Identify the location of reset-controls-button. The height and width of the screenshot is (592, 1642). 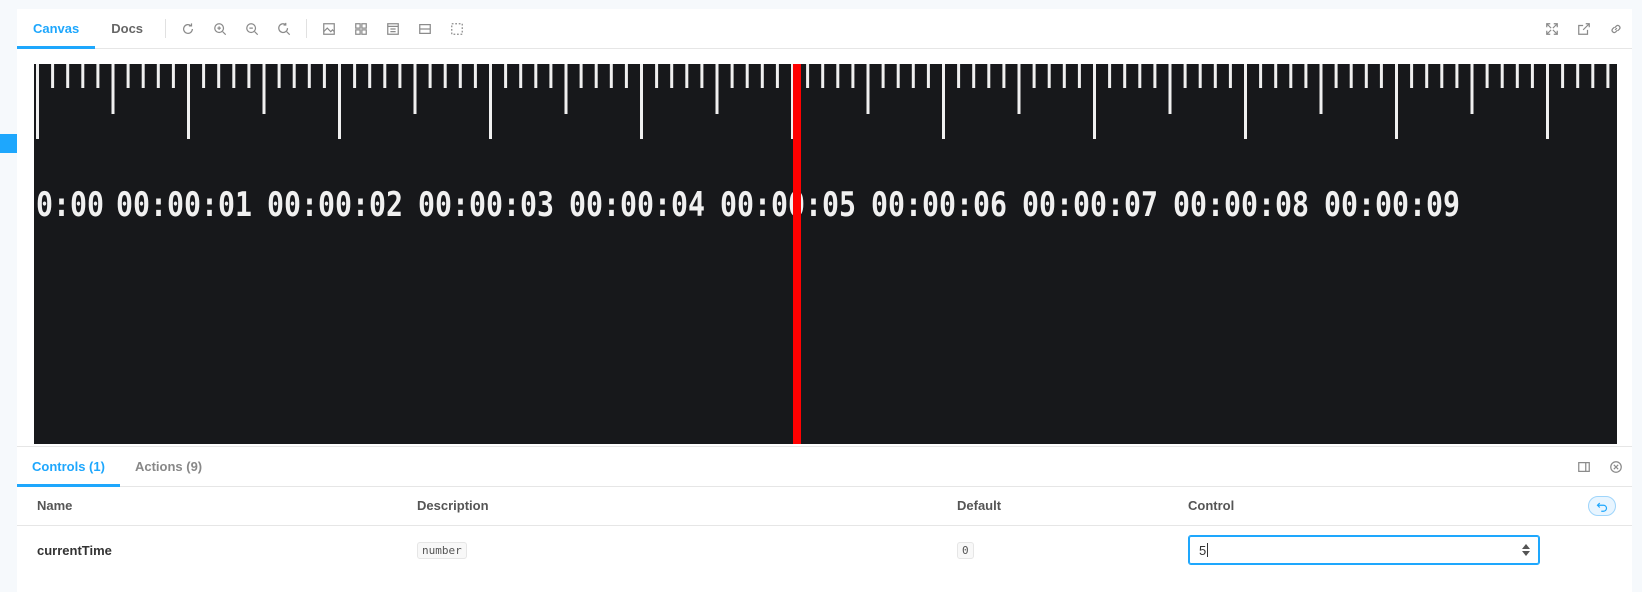
(1602, 506).